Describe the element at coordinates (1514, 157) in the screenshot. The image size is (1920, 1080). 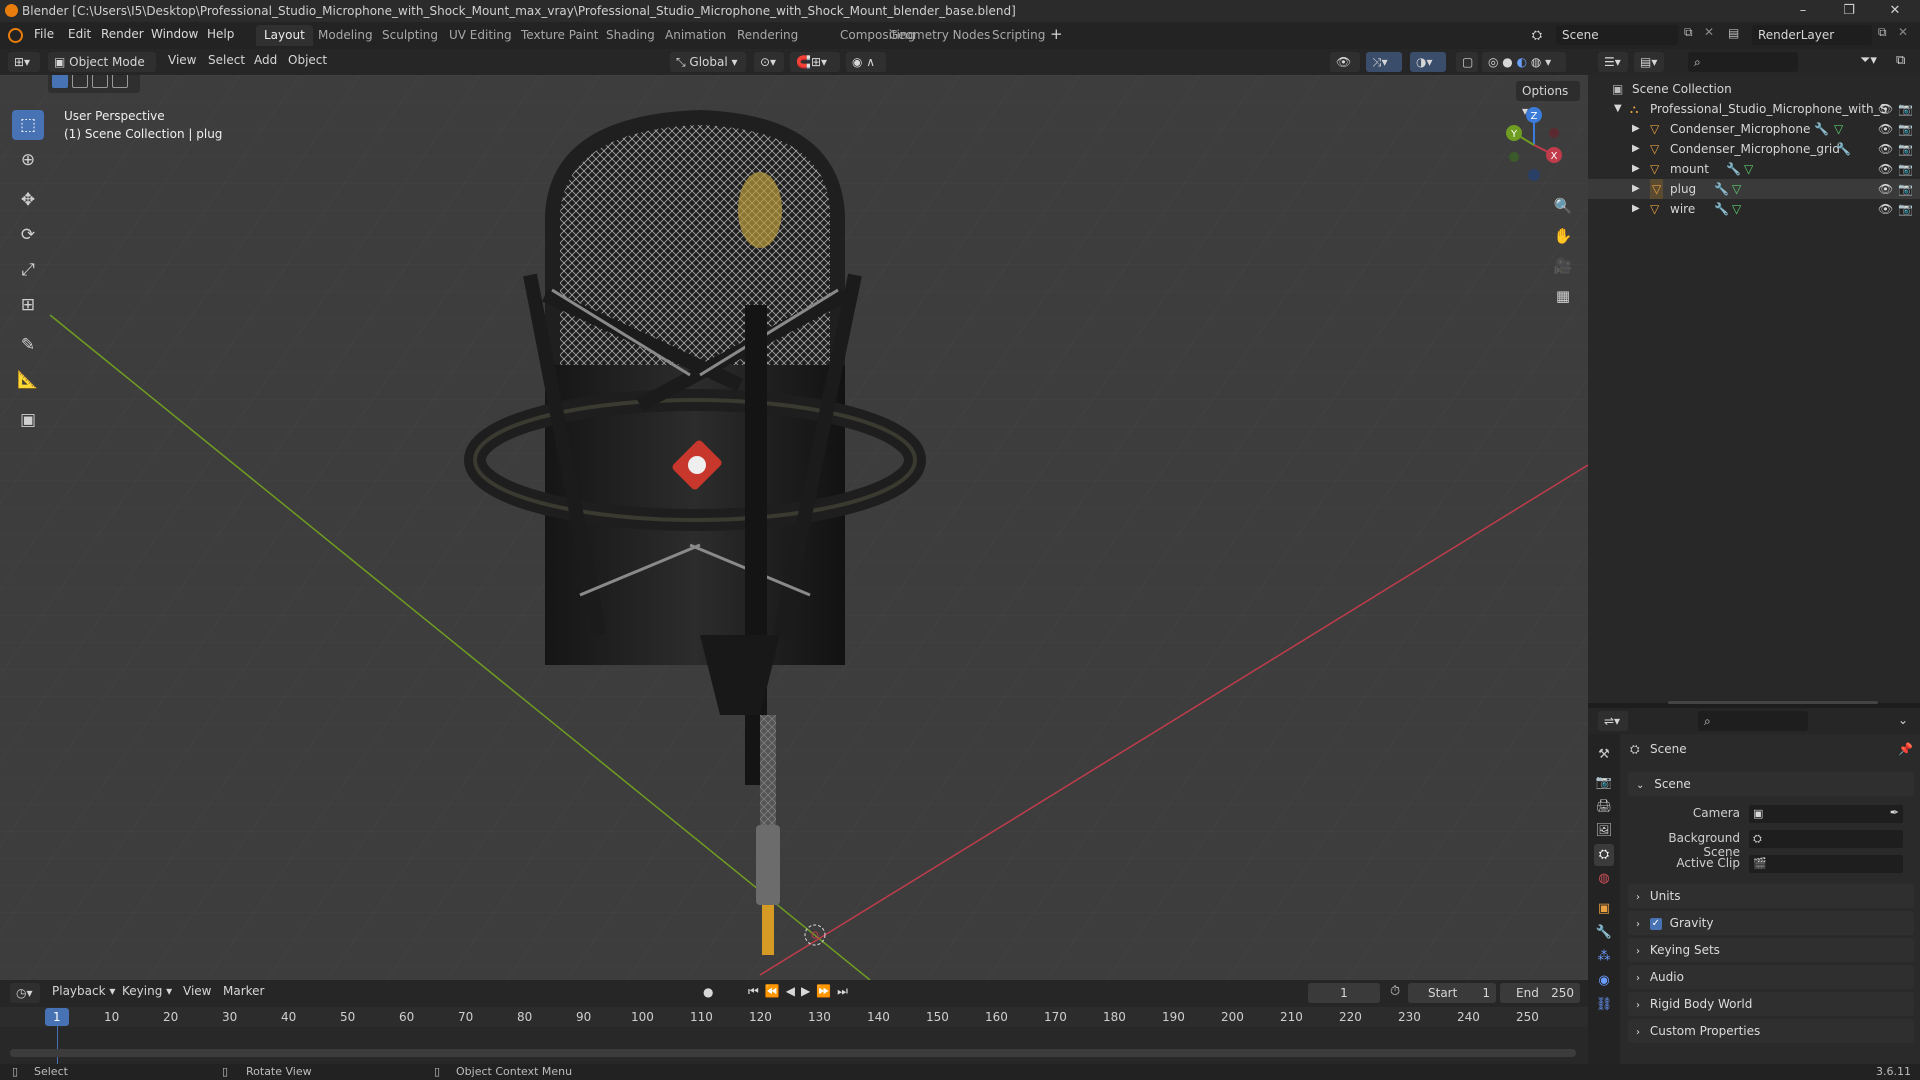
I see `gizmo-neg-y` at that location.